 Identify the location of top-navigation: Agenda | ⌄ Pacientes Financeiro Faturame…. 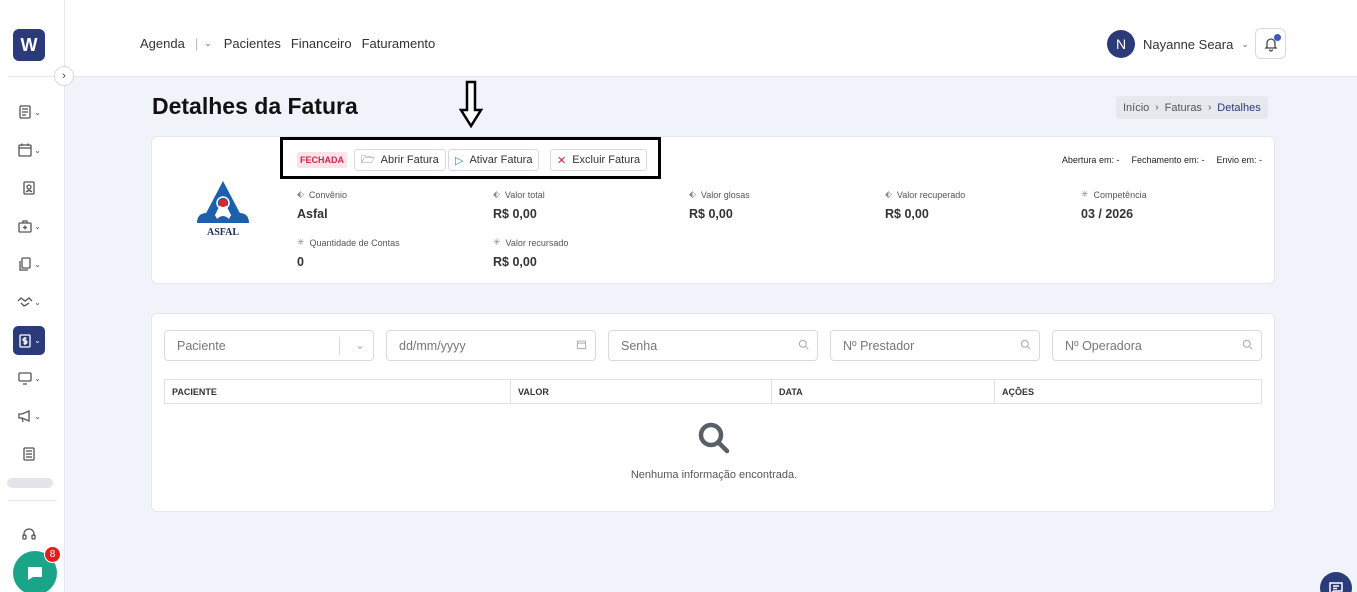
(292, 43).